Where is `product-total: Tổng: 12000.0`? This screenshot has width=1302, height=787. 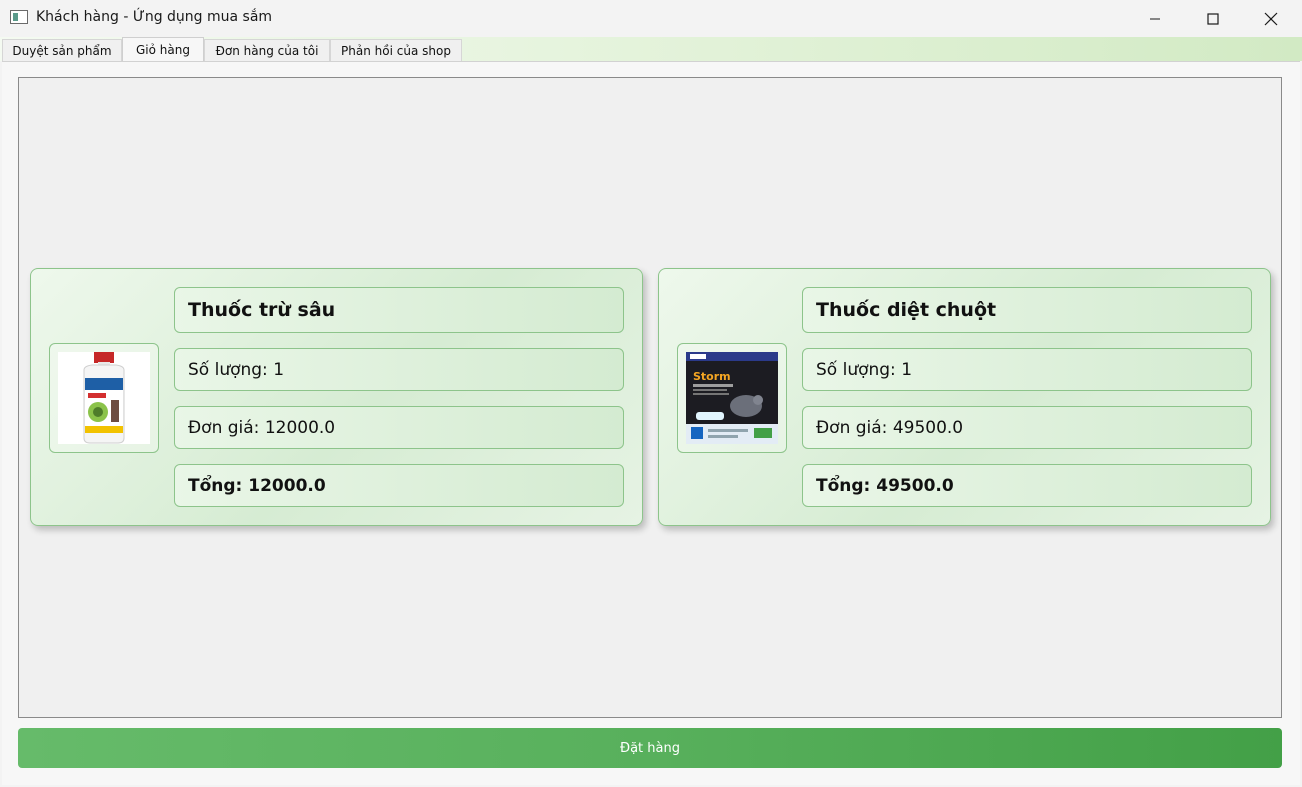
product-total: Tổng: 12000.0 is located at coordinates (399, 485).